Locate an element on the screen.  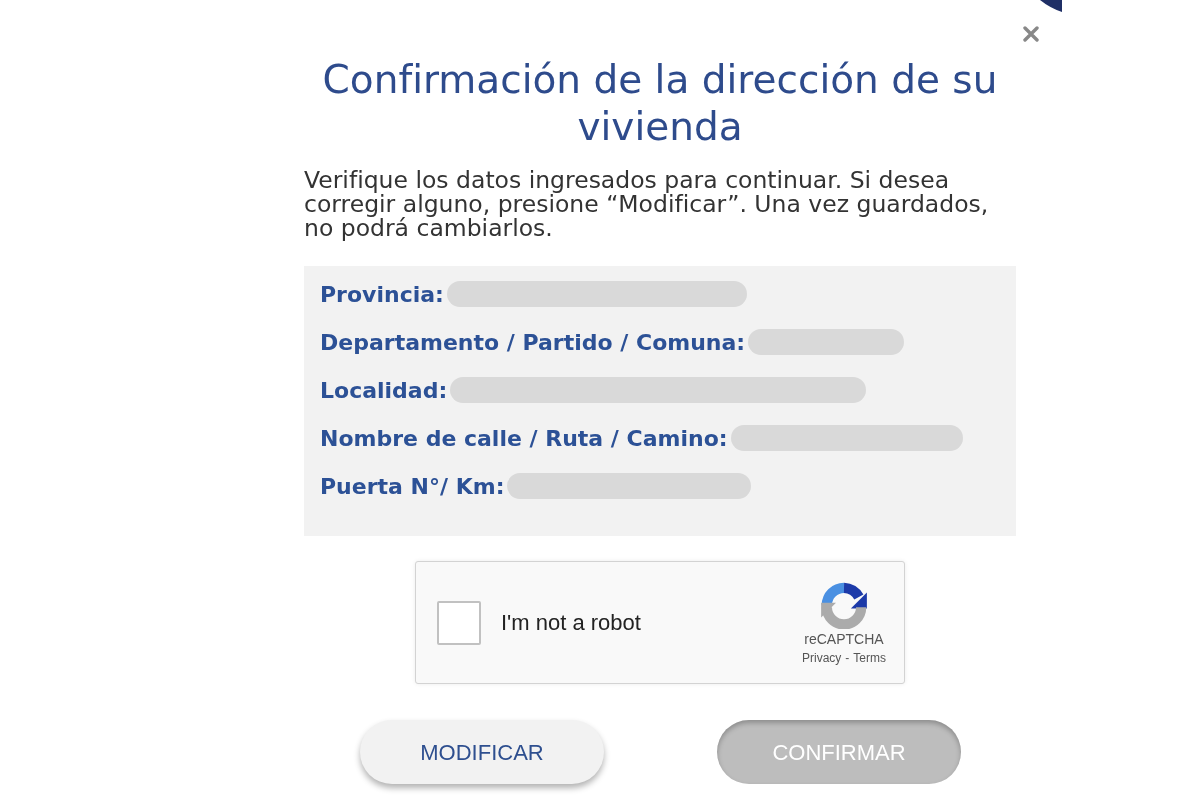
close-icon is located at coordinates (1031, 34).